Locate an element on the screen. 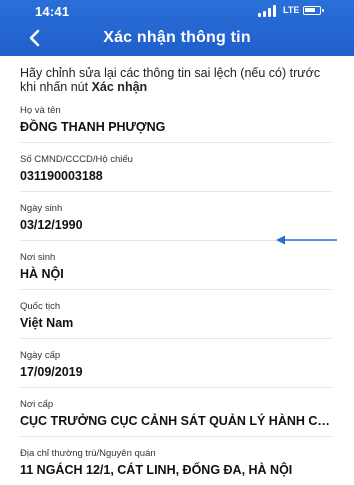  field-issue-date: Ngày cấp 17/09/2019 is located at coordinates (176, 363).